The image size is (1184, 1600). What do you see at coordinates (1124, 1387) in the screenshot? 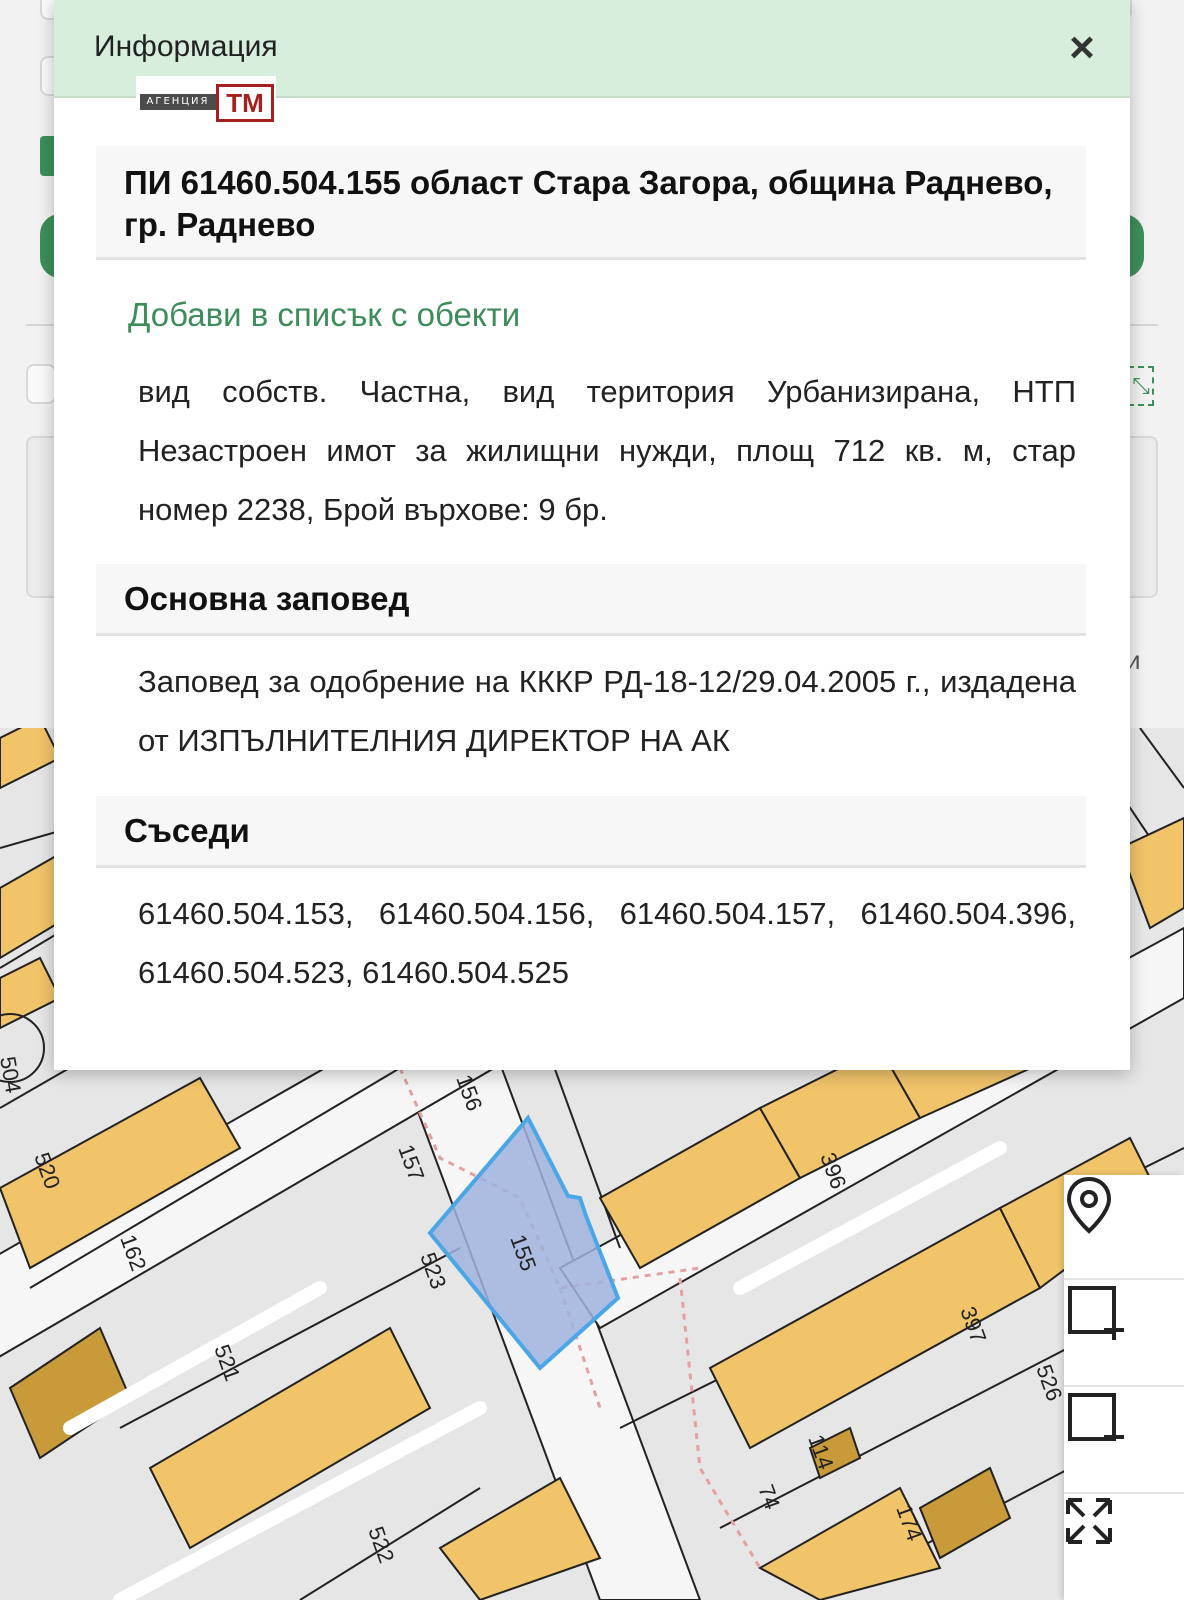
I see `map-tools-panel` at bounding box center [1124, 1387].